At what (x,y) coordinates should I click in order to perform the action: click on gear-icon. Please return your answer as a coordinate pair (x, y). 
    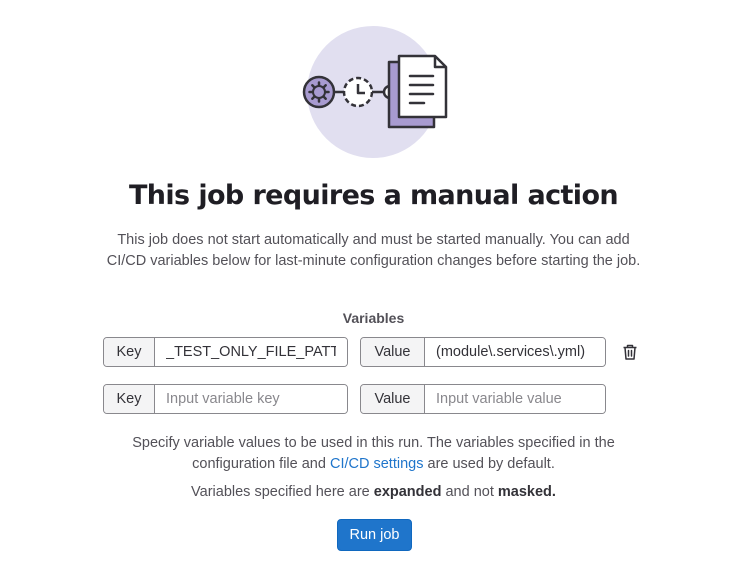
    Looking at the image, I should click on (319, 92).